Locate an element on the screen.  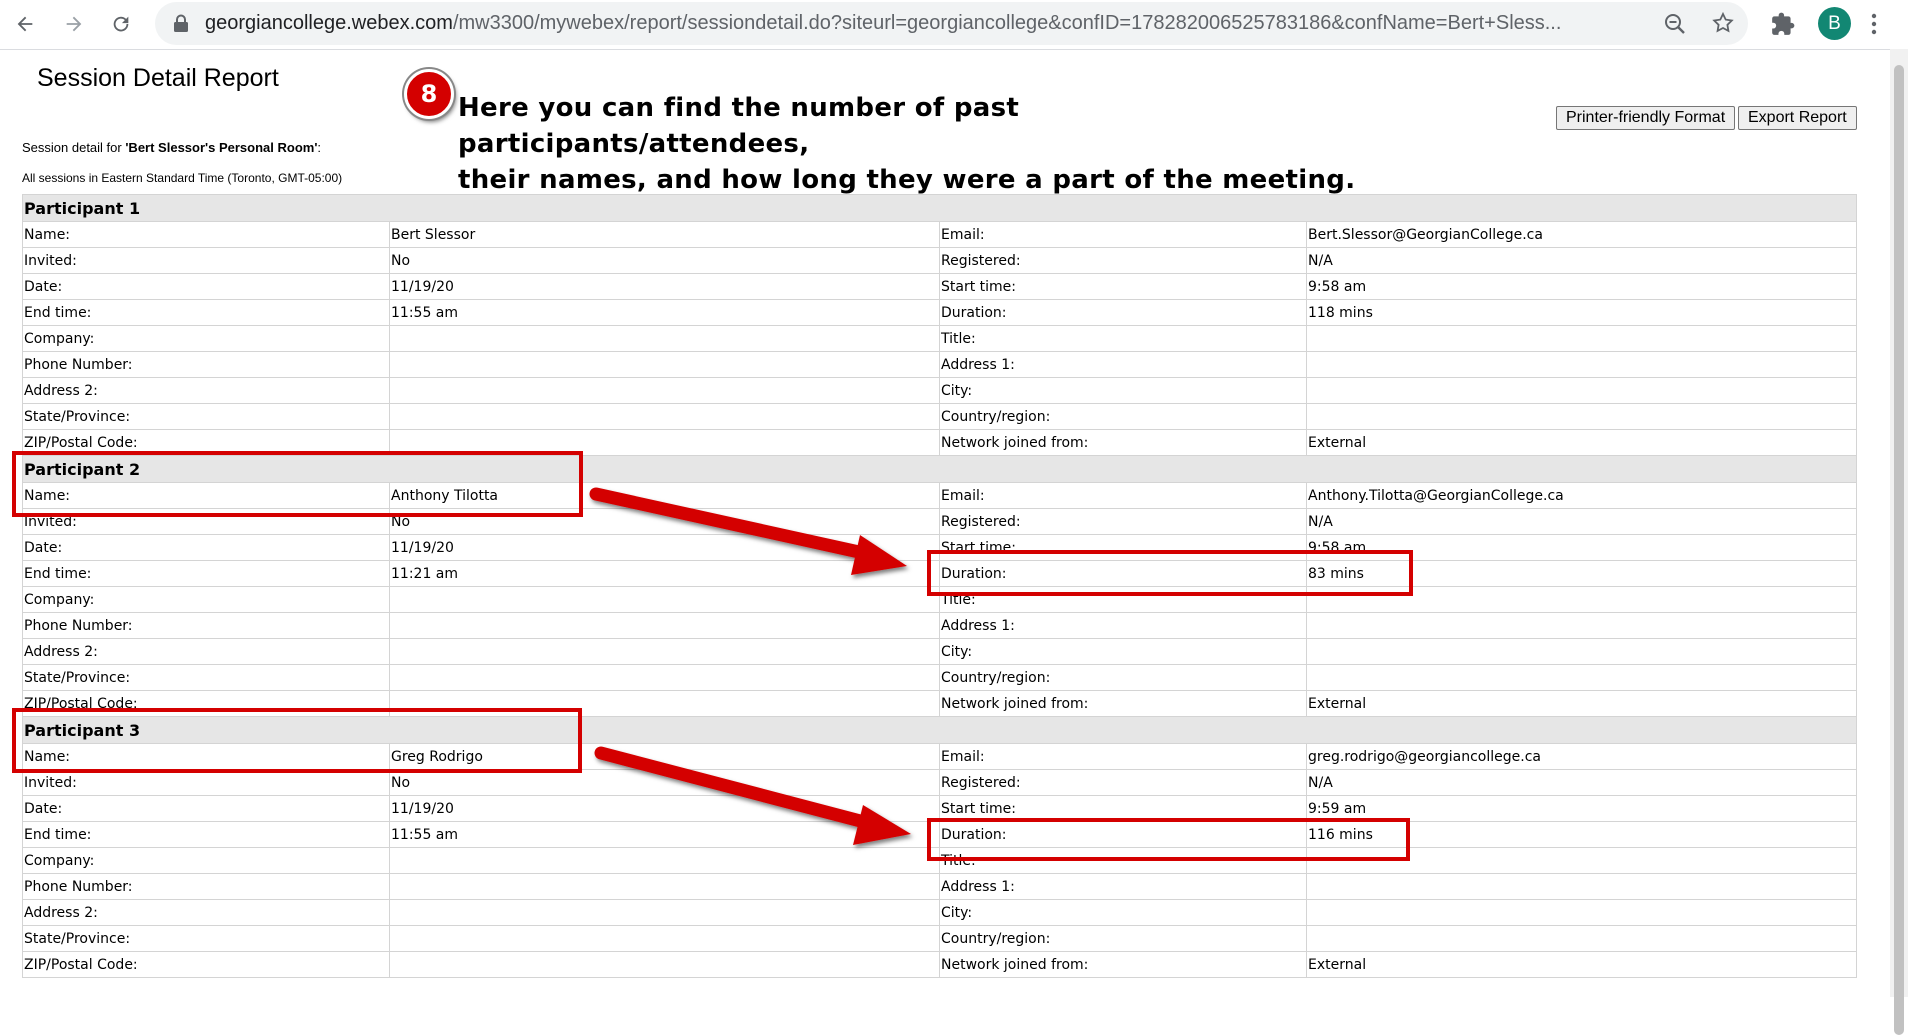
printer-friendly-button: Printer-friendly Format is located at coordinates (1646, 118).